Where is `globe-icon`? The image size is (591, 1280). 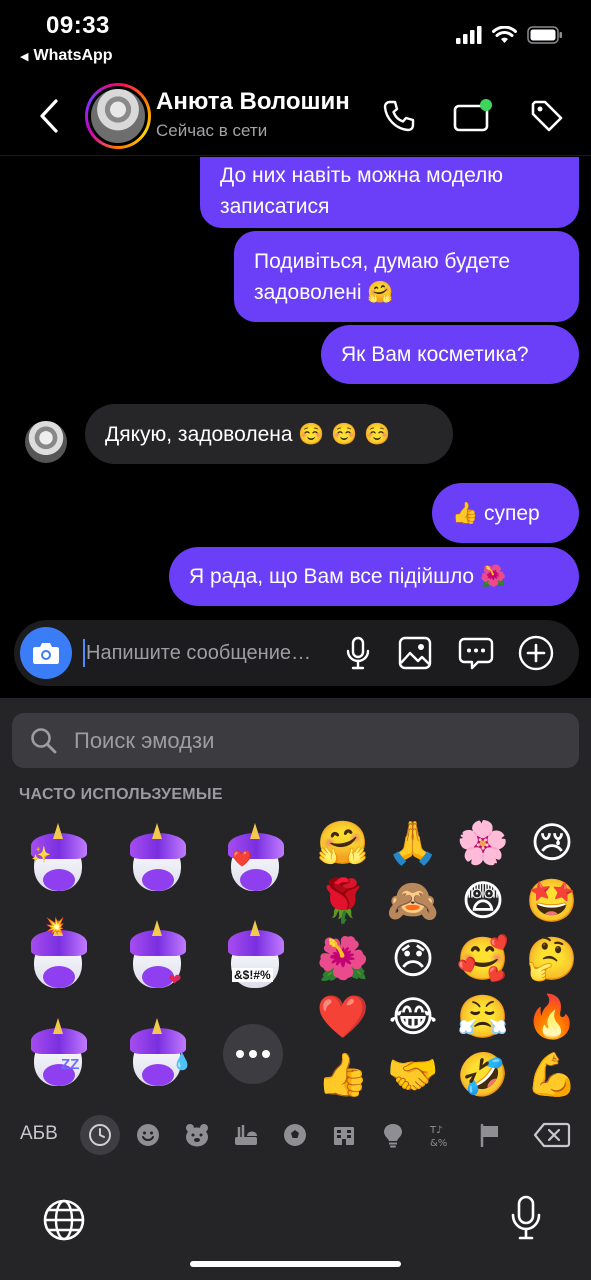
globe-icon is located at coordinates (64, 1220).